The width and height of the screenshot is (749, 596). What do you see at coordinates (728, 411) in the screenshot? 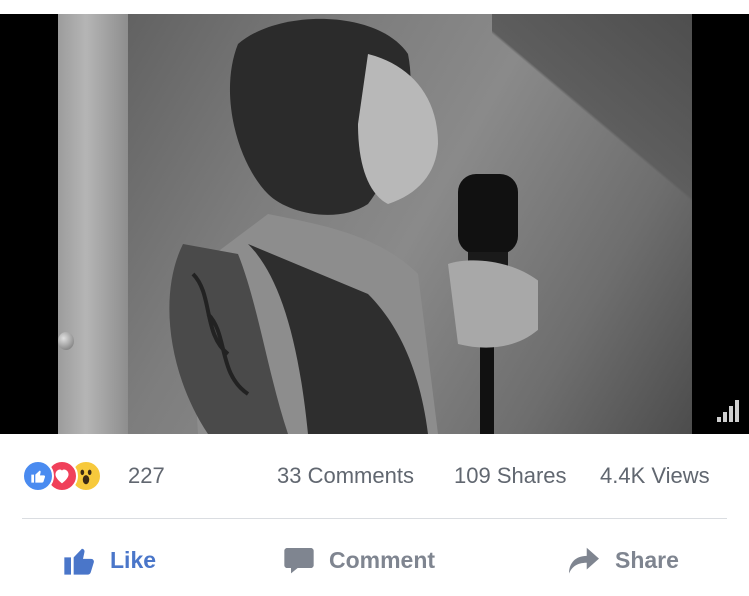
I see `signal-strength-icon` at bounding box center [728, 411].